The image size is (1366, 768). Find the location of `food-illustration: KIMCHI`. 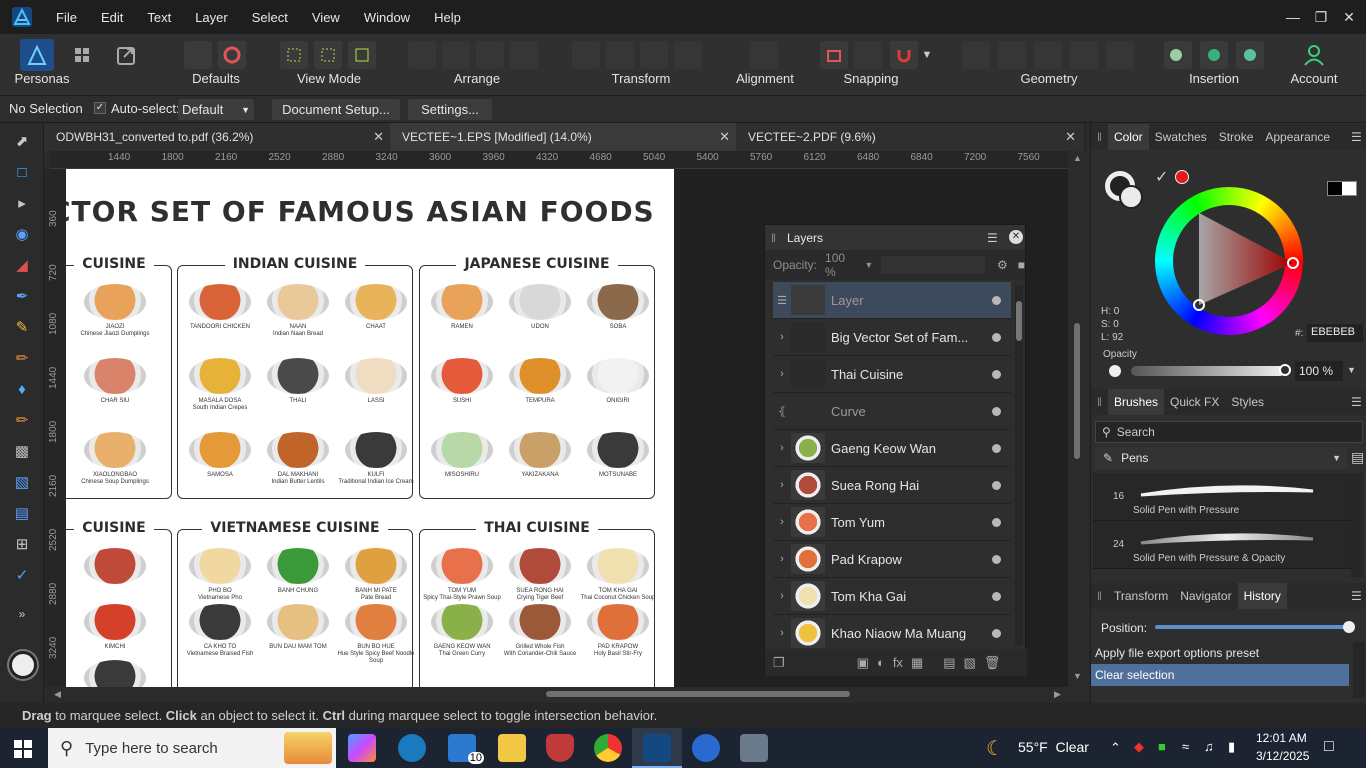

food-illustration: KIMCHI is located at coordinates (115, 627).